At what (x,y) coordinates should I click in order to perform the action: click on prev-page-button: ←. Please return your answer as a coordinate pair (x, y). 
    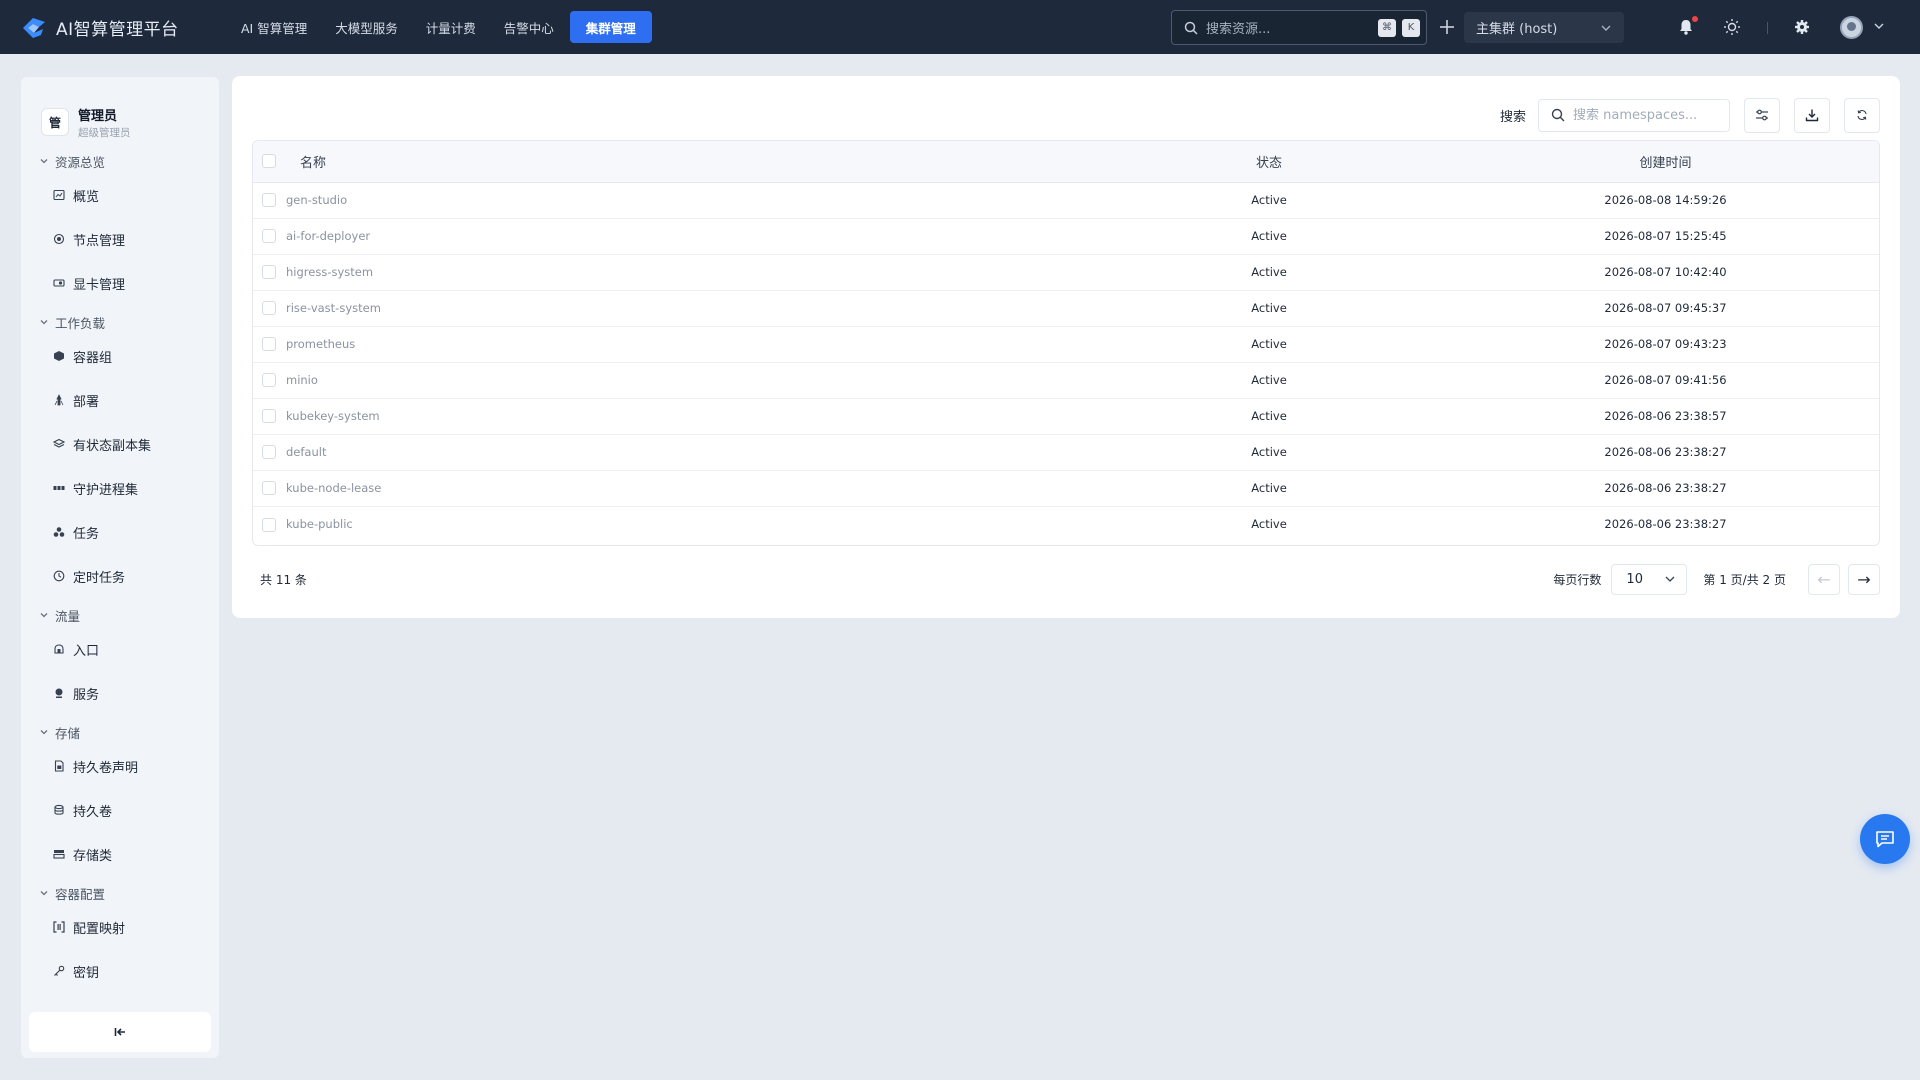
    Looking at the image, I should click on (1824, 579).